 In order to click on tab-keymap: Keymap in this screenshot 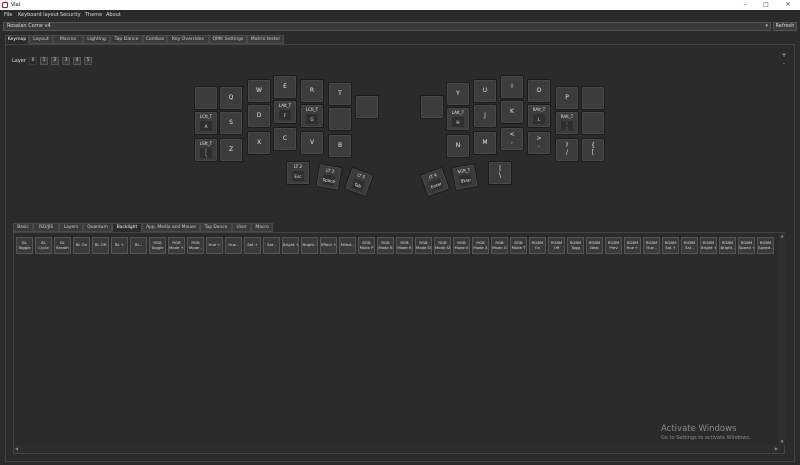, I will do `click(17, 39)`.